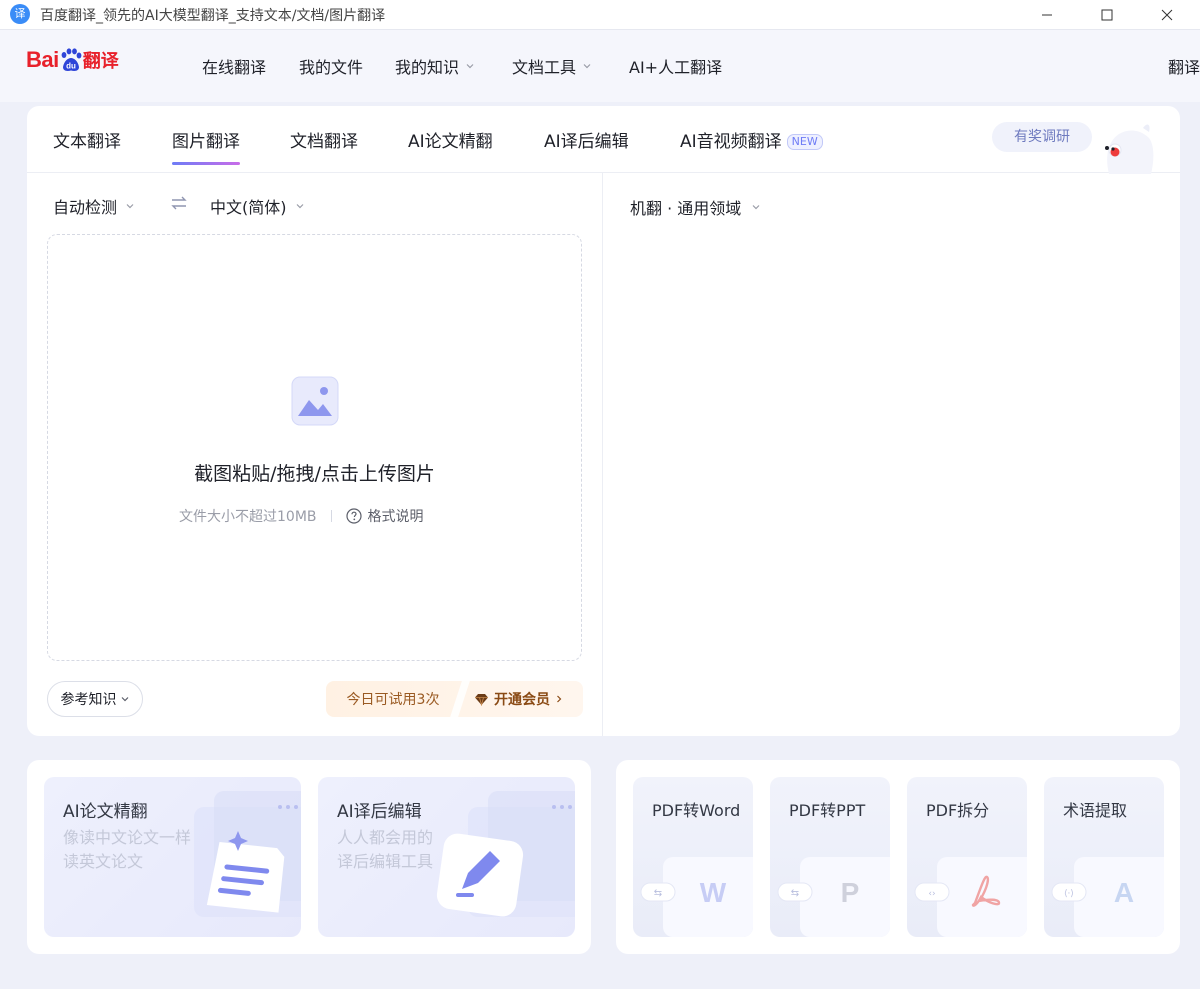 The width and height of the screenshot is (1200, 989). I want to click on tool-title: PDF转PPT, so click(827, 810).